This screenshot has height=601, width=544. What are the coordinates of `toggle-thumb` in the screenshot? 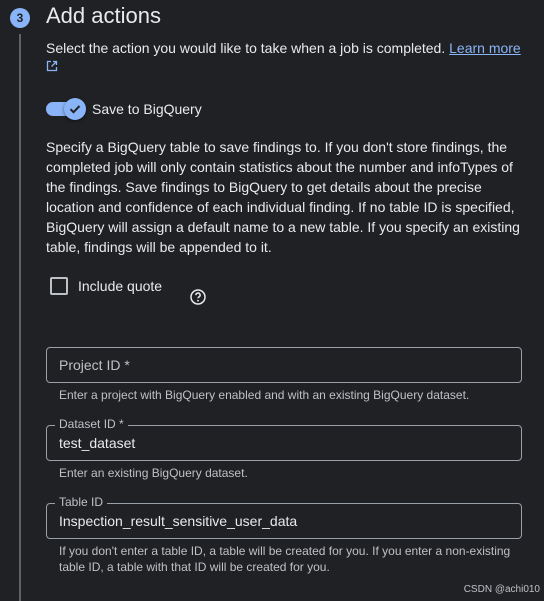 It's located at (75, 109).